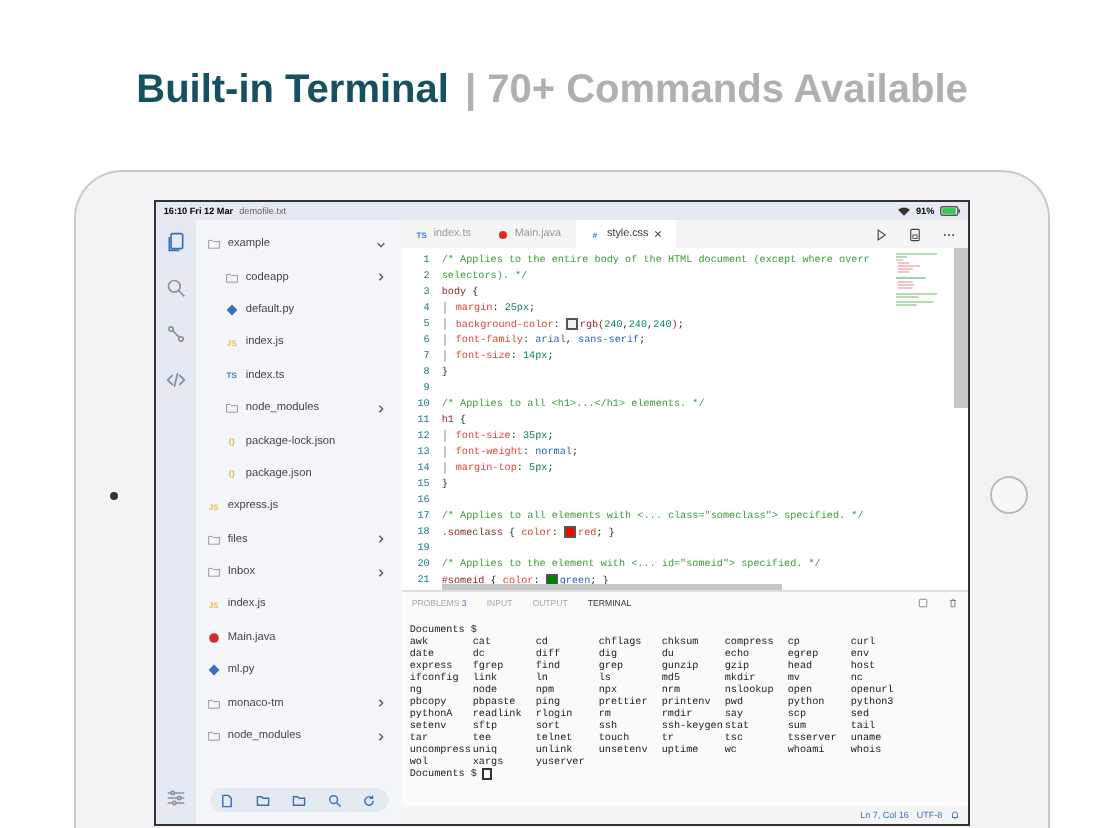  Describe the element at coordinates (923, 603) in the screenshot. I see `split-icon` at that location.